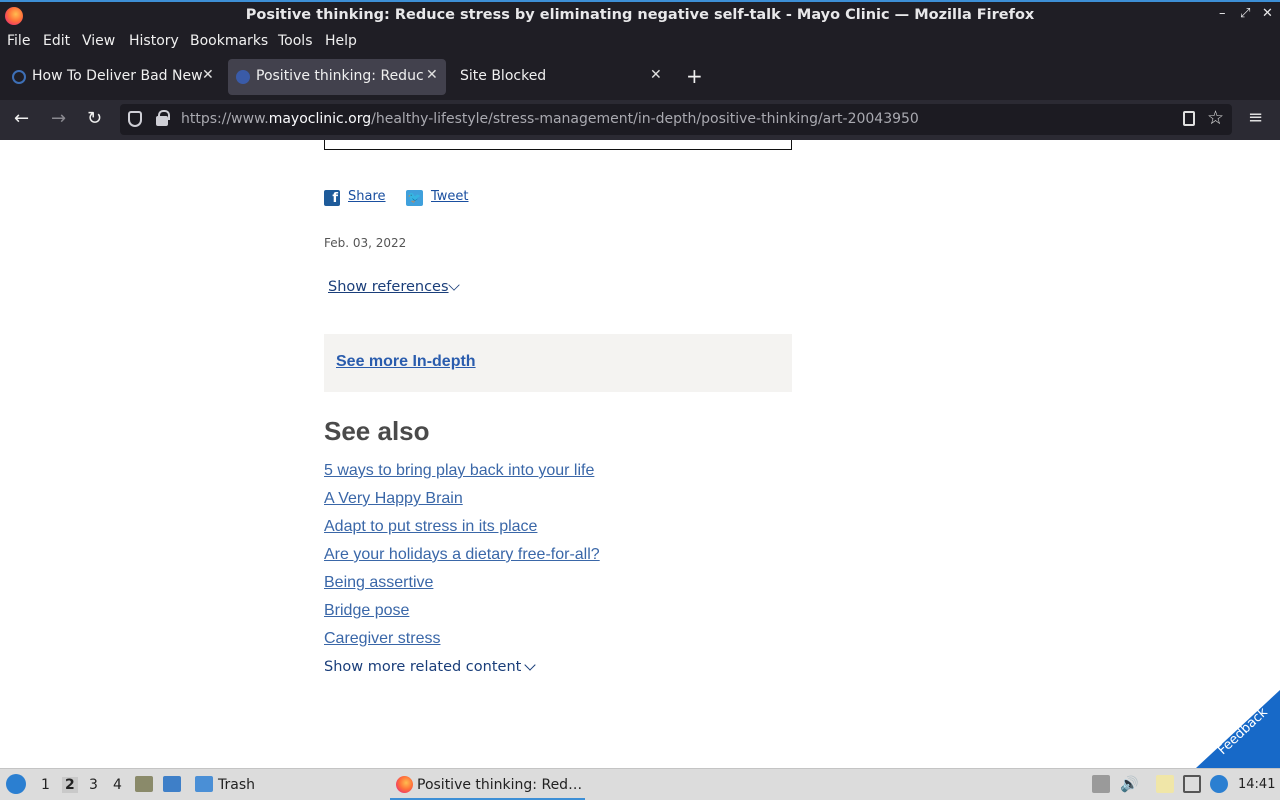 This screenshot has width=1280, height=800. Describe the element at coordinates (1192, 784) in the screenshot. I see `network-icon` at that location.